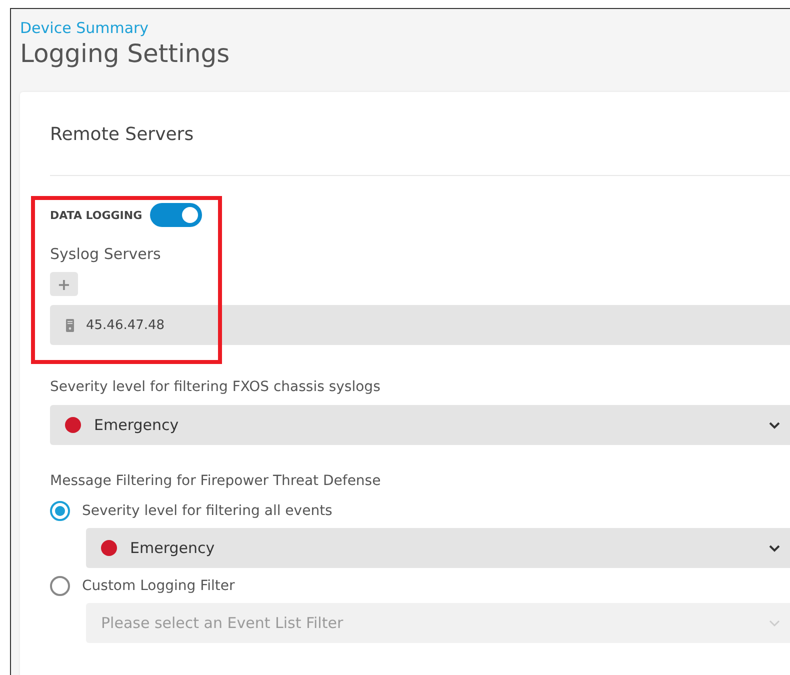 The height and width of the screenshot is (675, 790). What do you see at coordinates (70, 325) in the screenshot?
I see `server-icon` at bounding box center [70, 325].